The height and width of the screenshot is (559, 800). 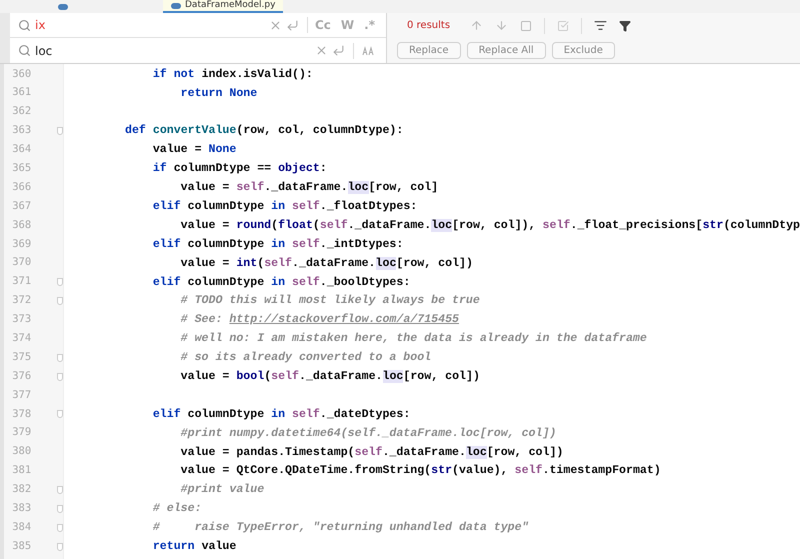 I want to click on code-line: elif columnDtype in self._dateDtypes:, so click(x=281, y=414).